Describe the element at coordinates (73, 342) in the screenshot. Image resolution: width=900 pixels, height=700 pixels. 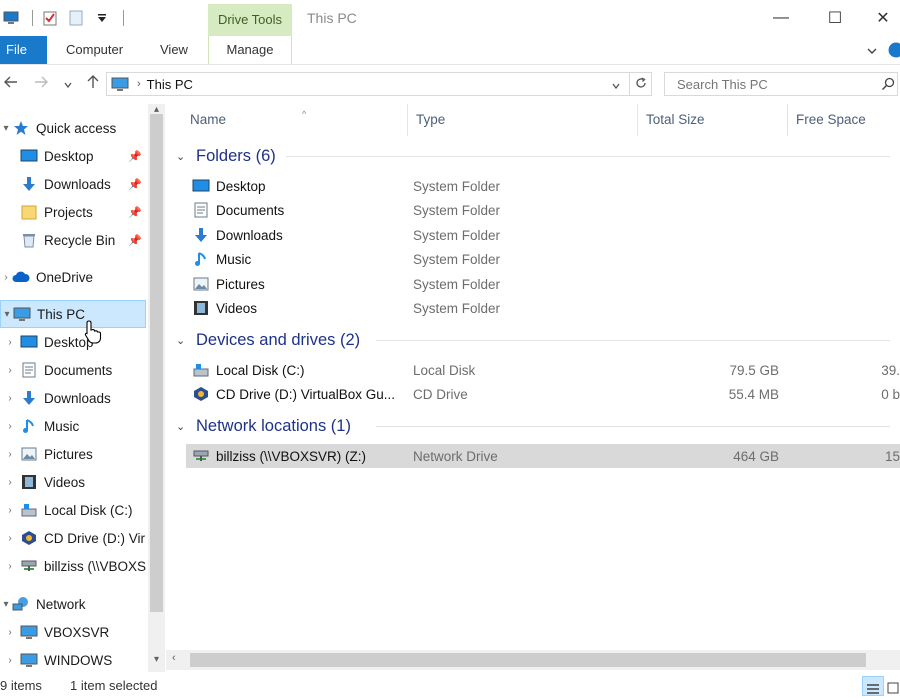
I see `nav-pc-desktop: › Desktop` at that location.